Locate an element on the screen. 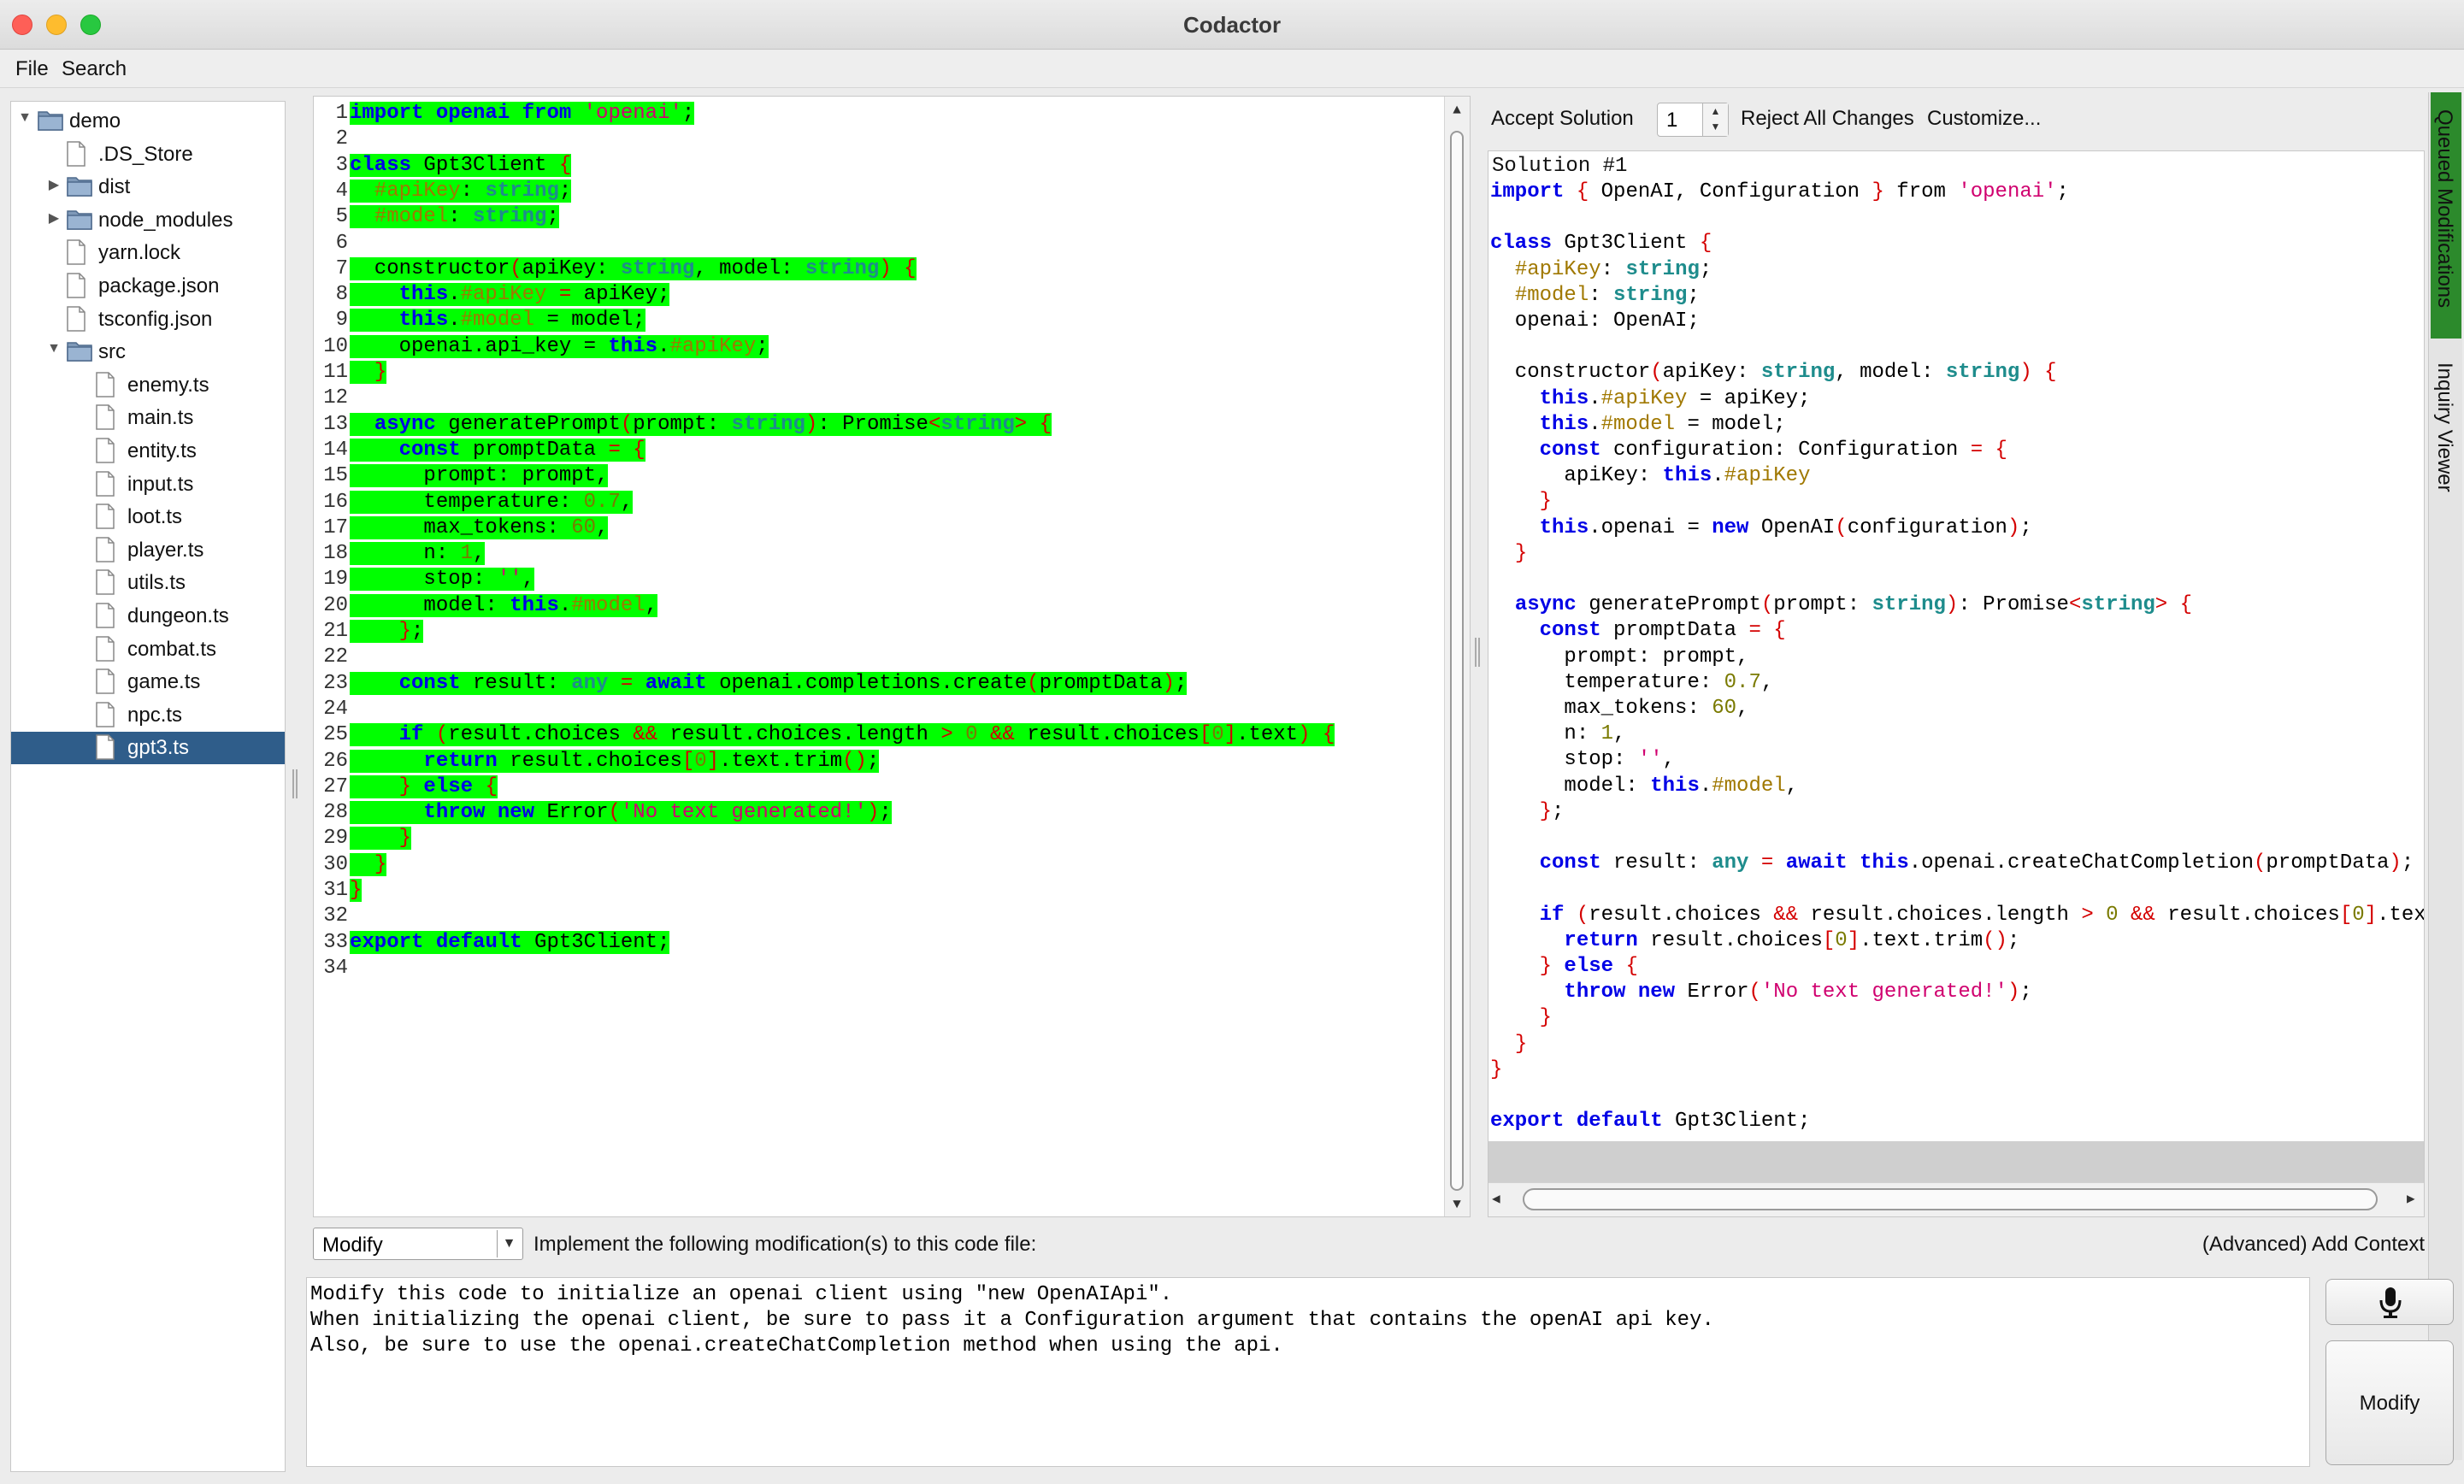 This screenshot has width=2464, height=1484. line-number: 11 is located at coordinates (335, 372).